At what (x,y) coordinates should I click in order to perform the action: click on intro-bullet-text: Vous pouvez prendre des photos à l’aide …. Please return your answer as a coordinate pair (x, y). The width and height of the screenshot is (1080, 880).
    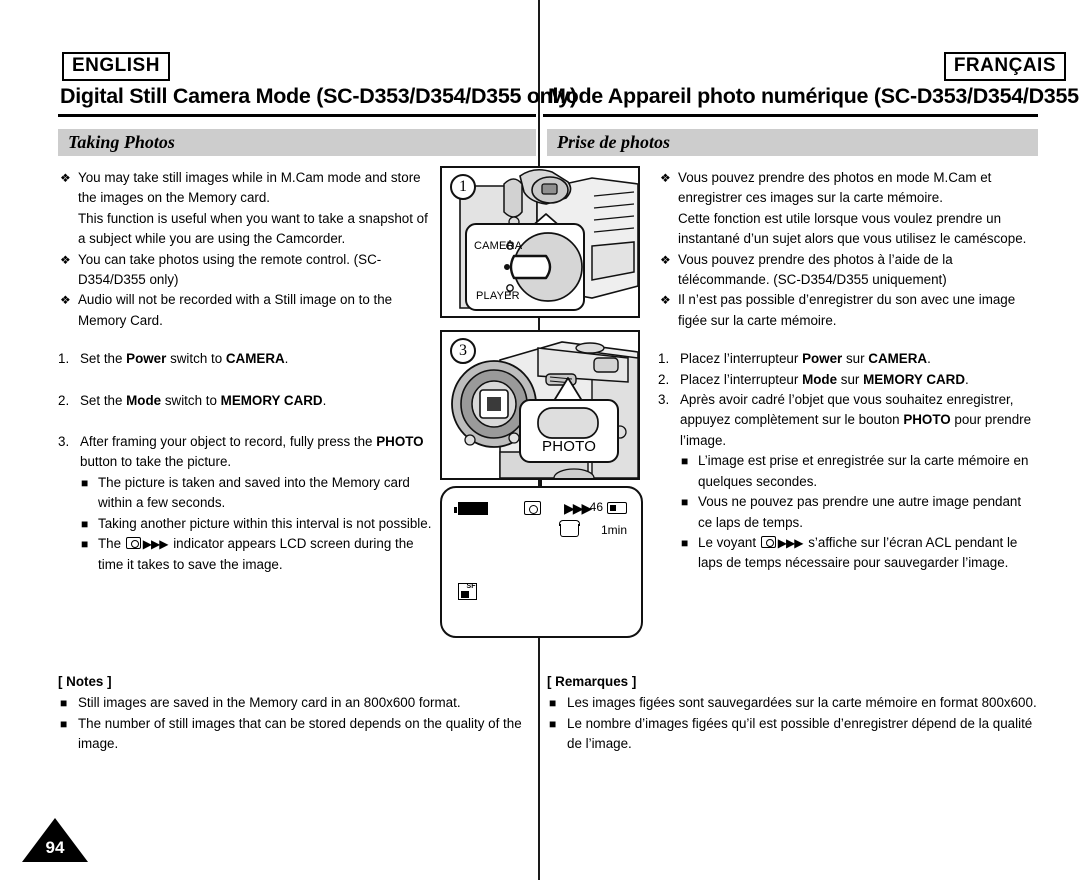
    Looking at the image, I should click on (815, 269).